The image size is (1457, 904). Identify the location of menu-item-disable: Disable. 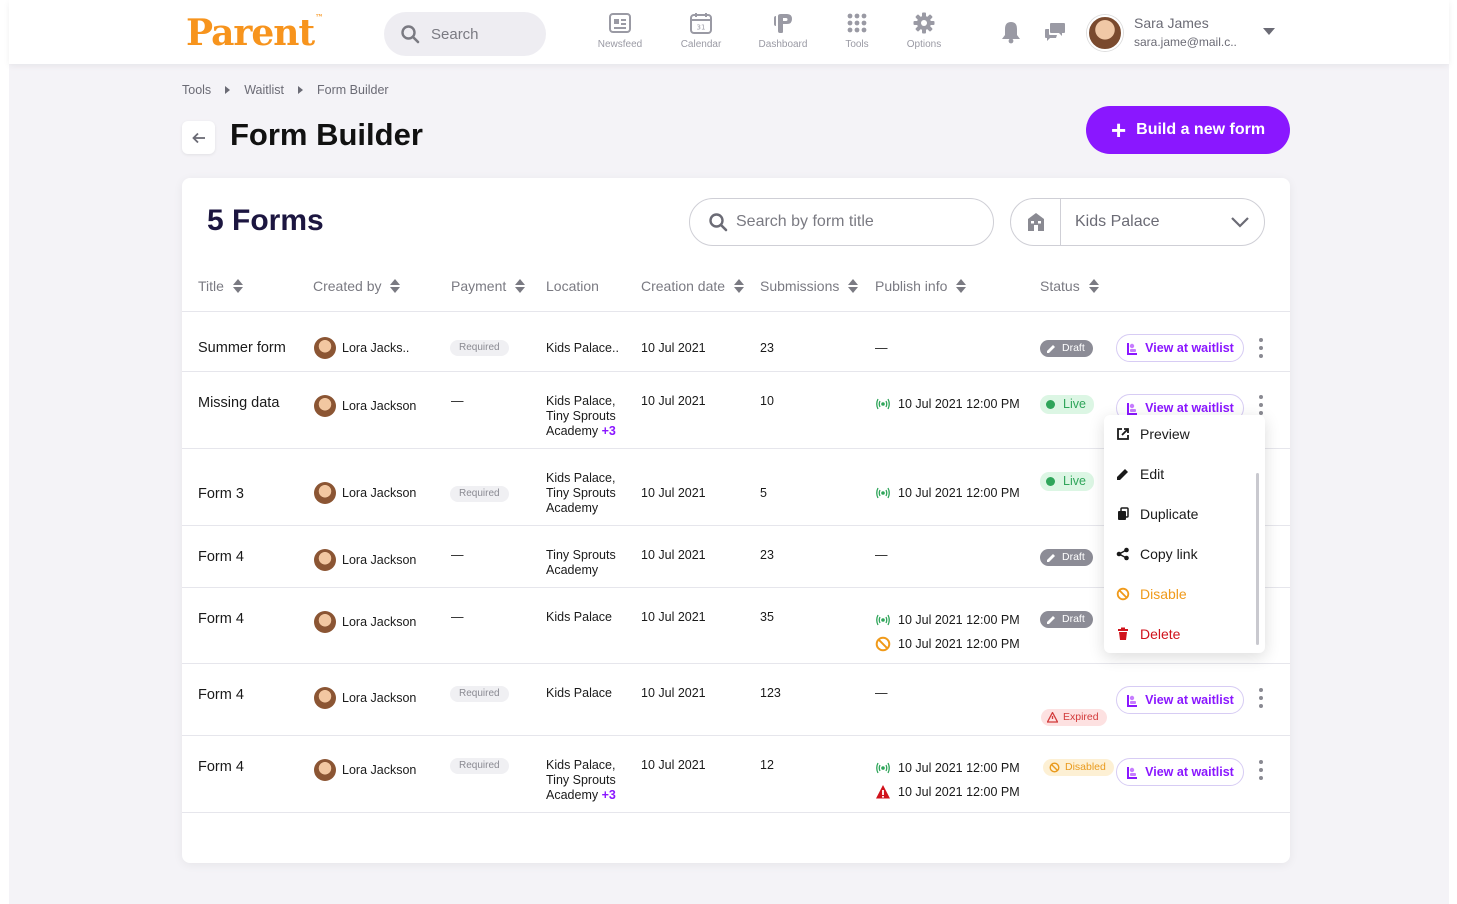
(1151, 594).